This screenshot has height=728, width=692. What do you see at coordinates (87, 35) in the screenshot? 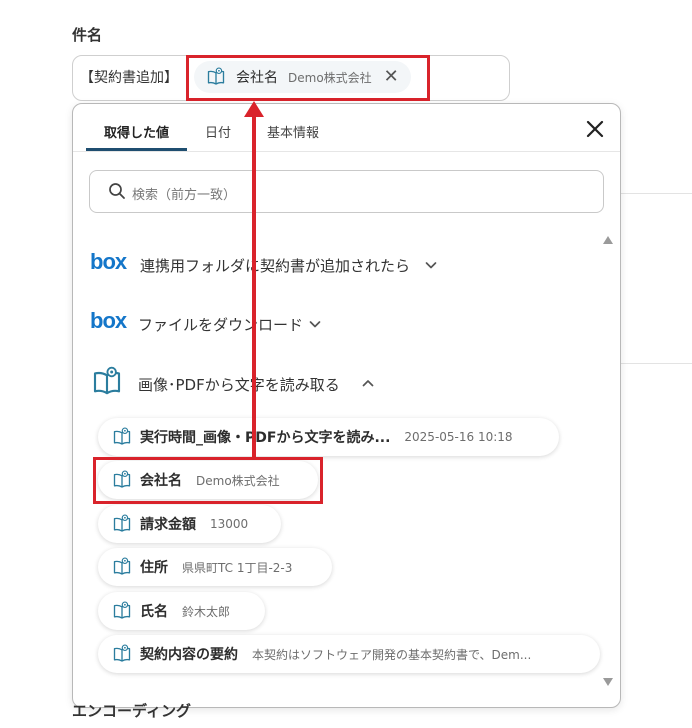
I see `field-label: 件名` at bounding box center [87, 35].